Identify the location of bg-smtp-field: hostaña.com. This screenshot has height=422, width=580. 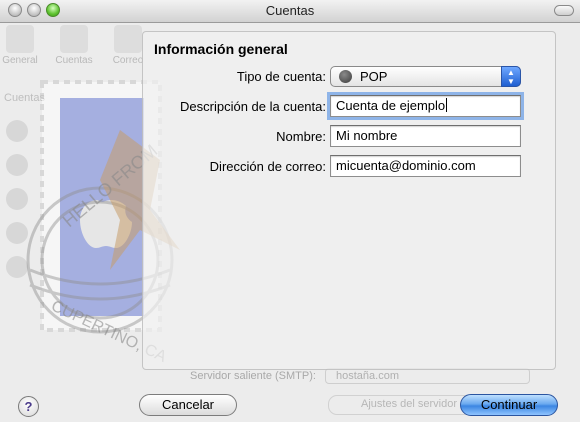
(427, 376).